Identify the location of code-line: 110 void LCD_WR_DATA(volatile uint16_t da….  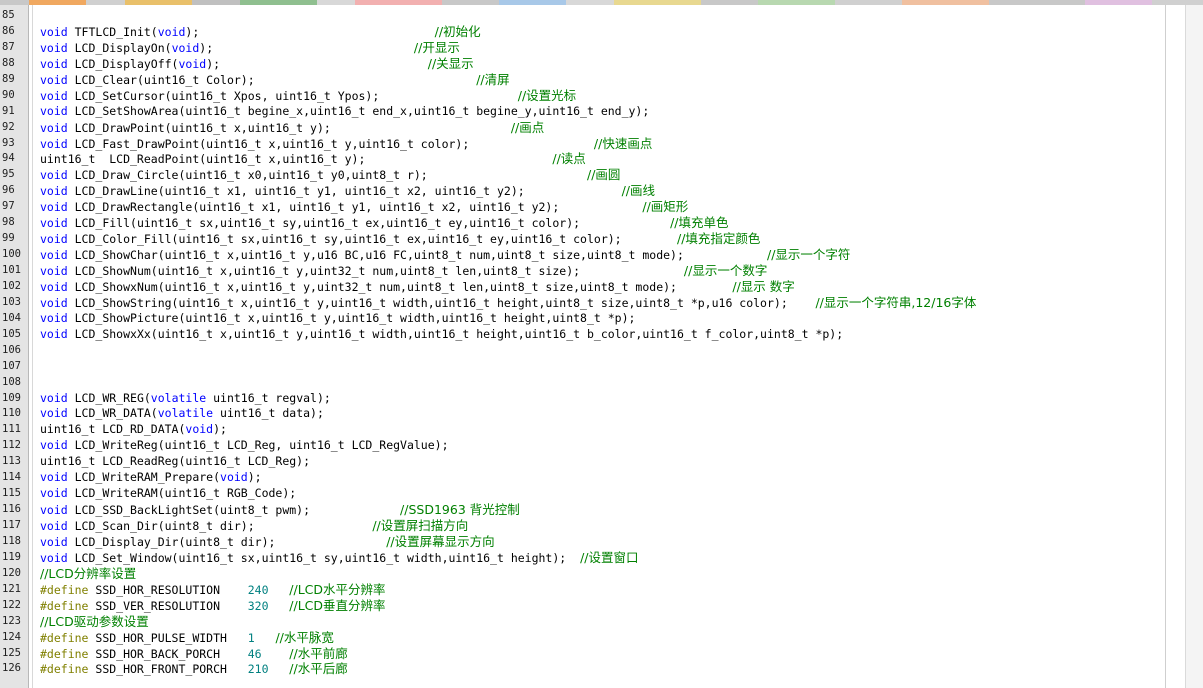
(592, 414).